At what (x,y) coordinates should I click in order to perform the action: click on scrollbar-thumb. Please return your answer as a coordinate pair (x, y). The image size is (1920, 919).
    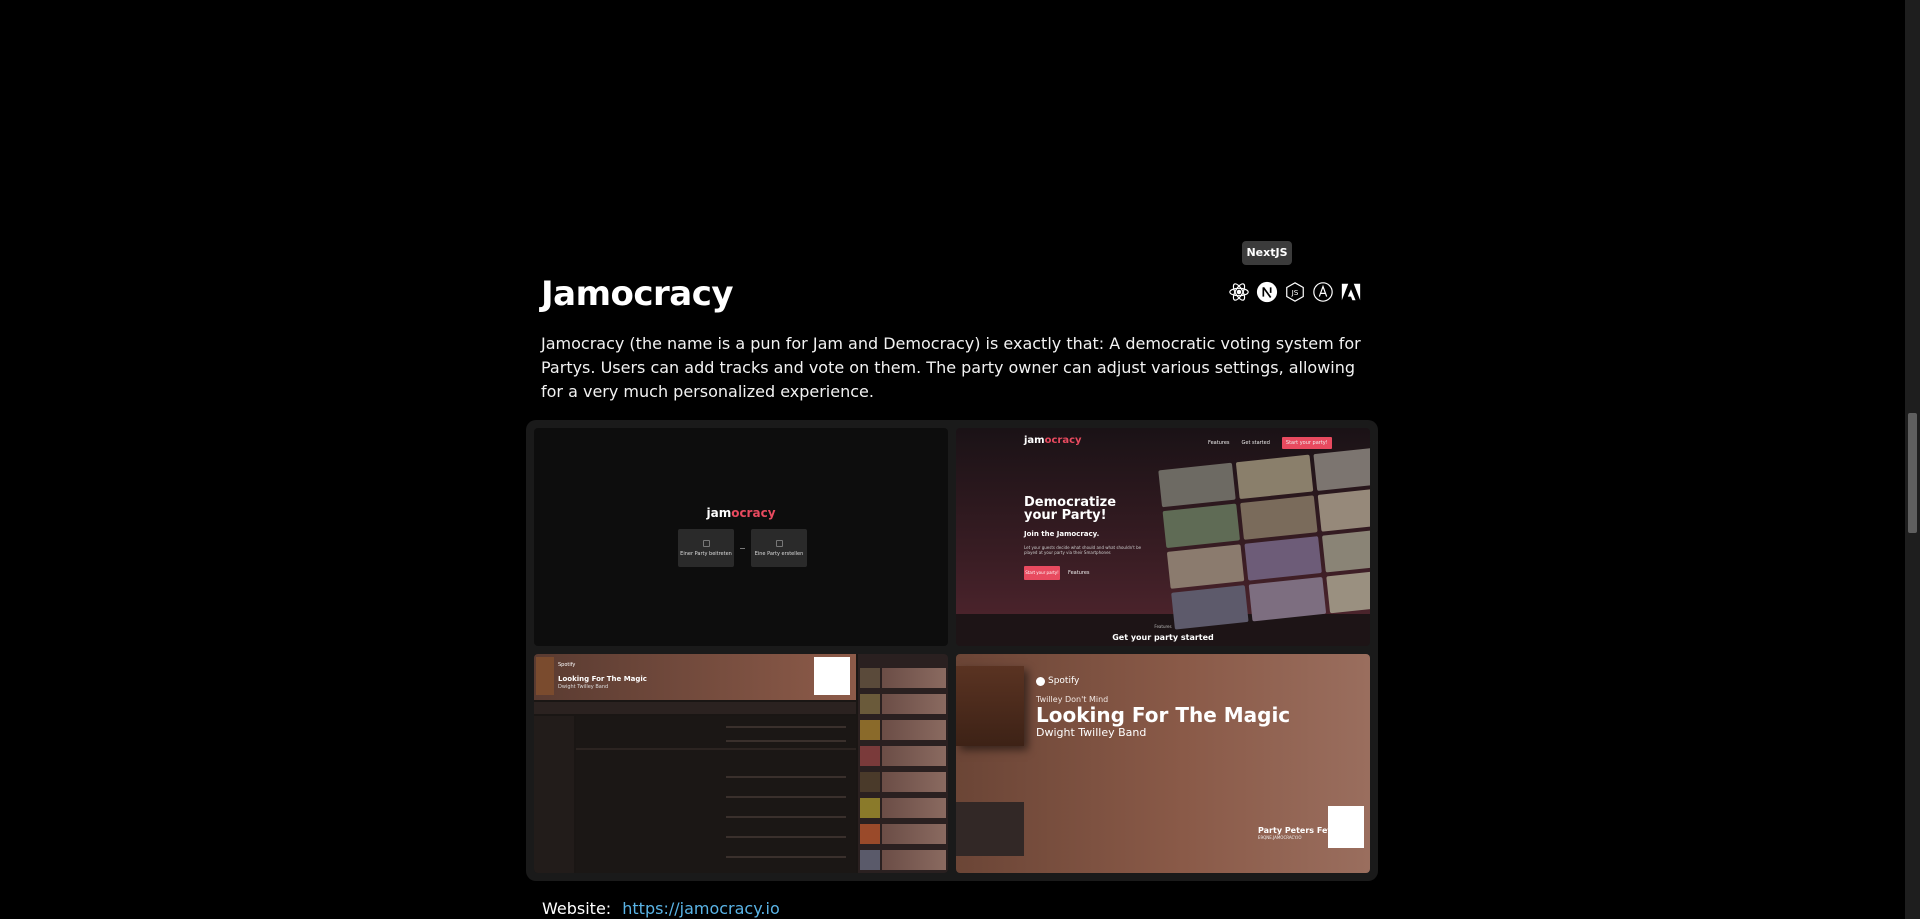
    Looking at the image, I should click on (1912, 473).